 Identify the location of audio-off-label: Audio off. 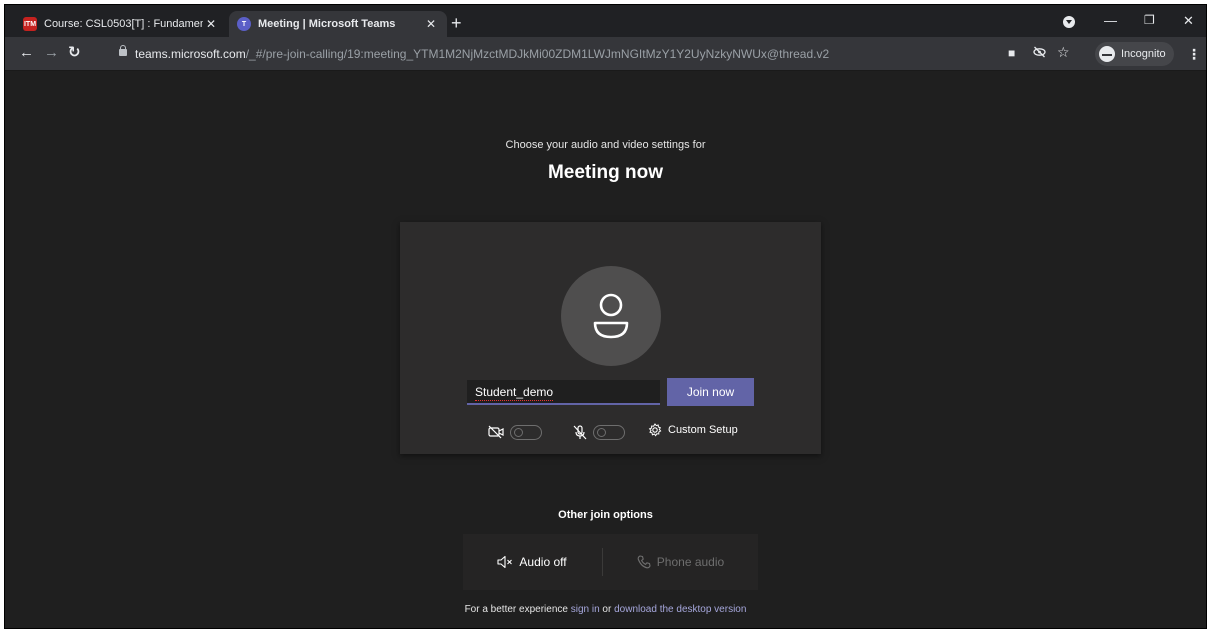
(543, 562).